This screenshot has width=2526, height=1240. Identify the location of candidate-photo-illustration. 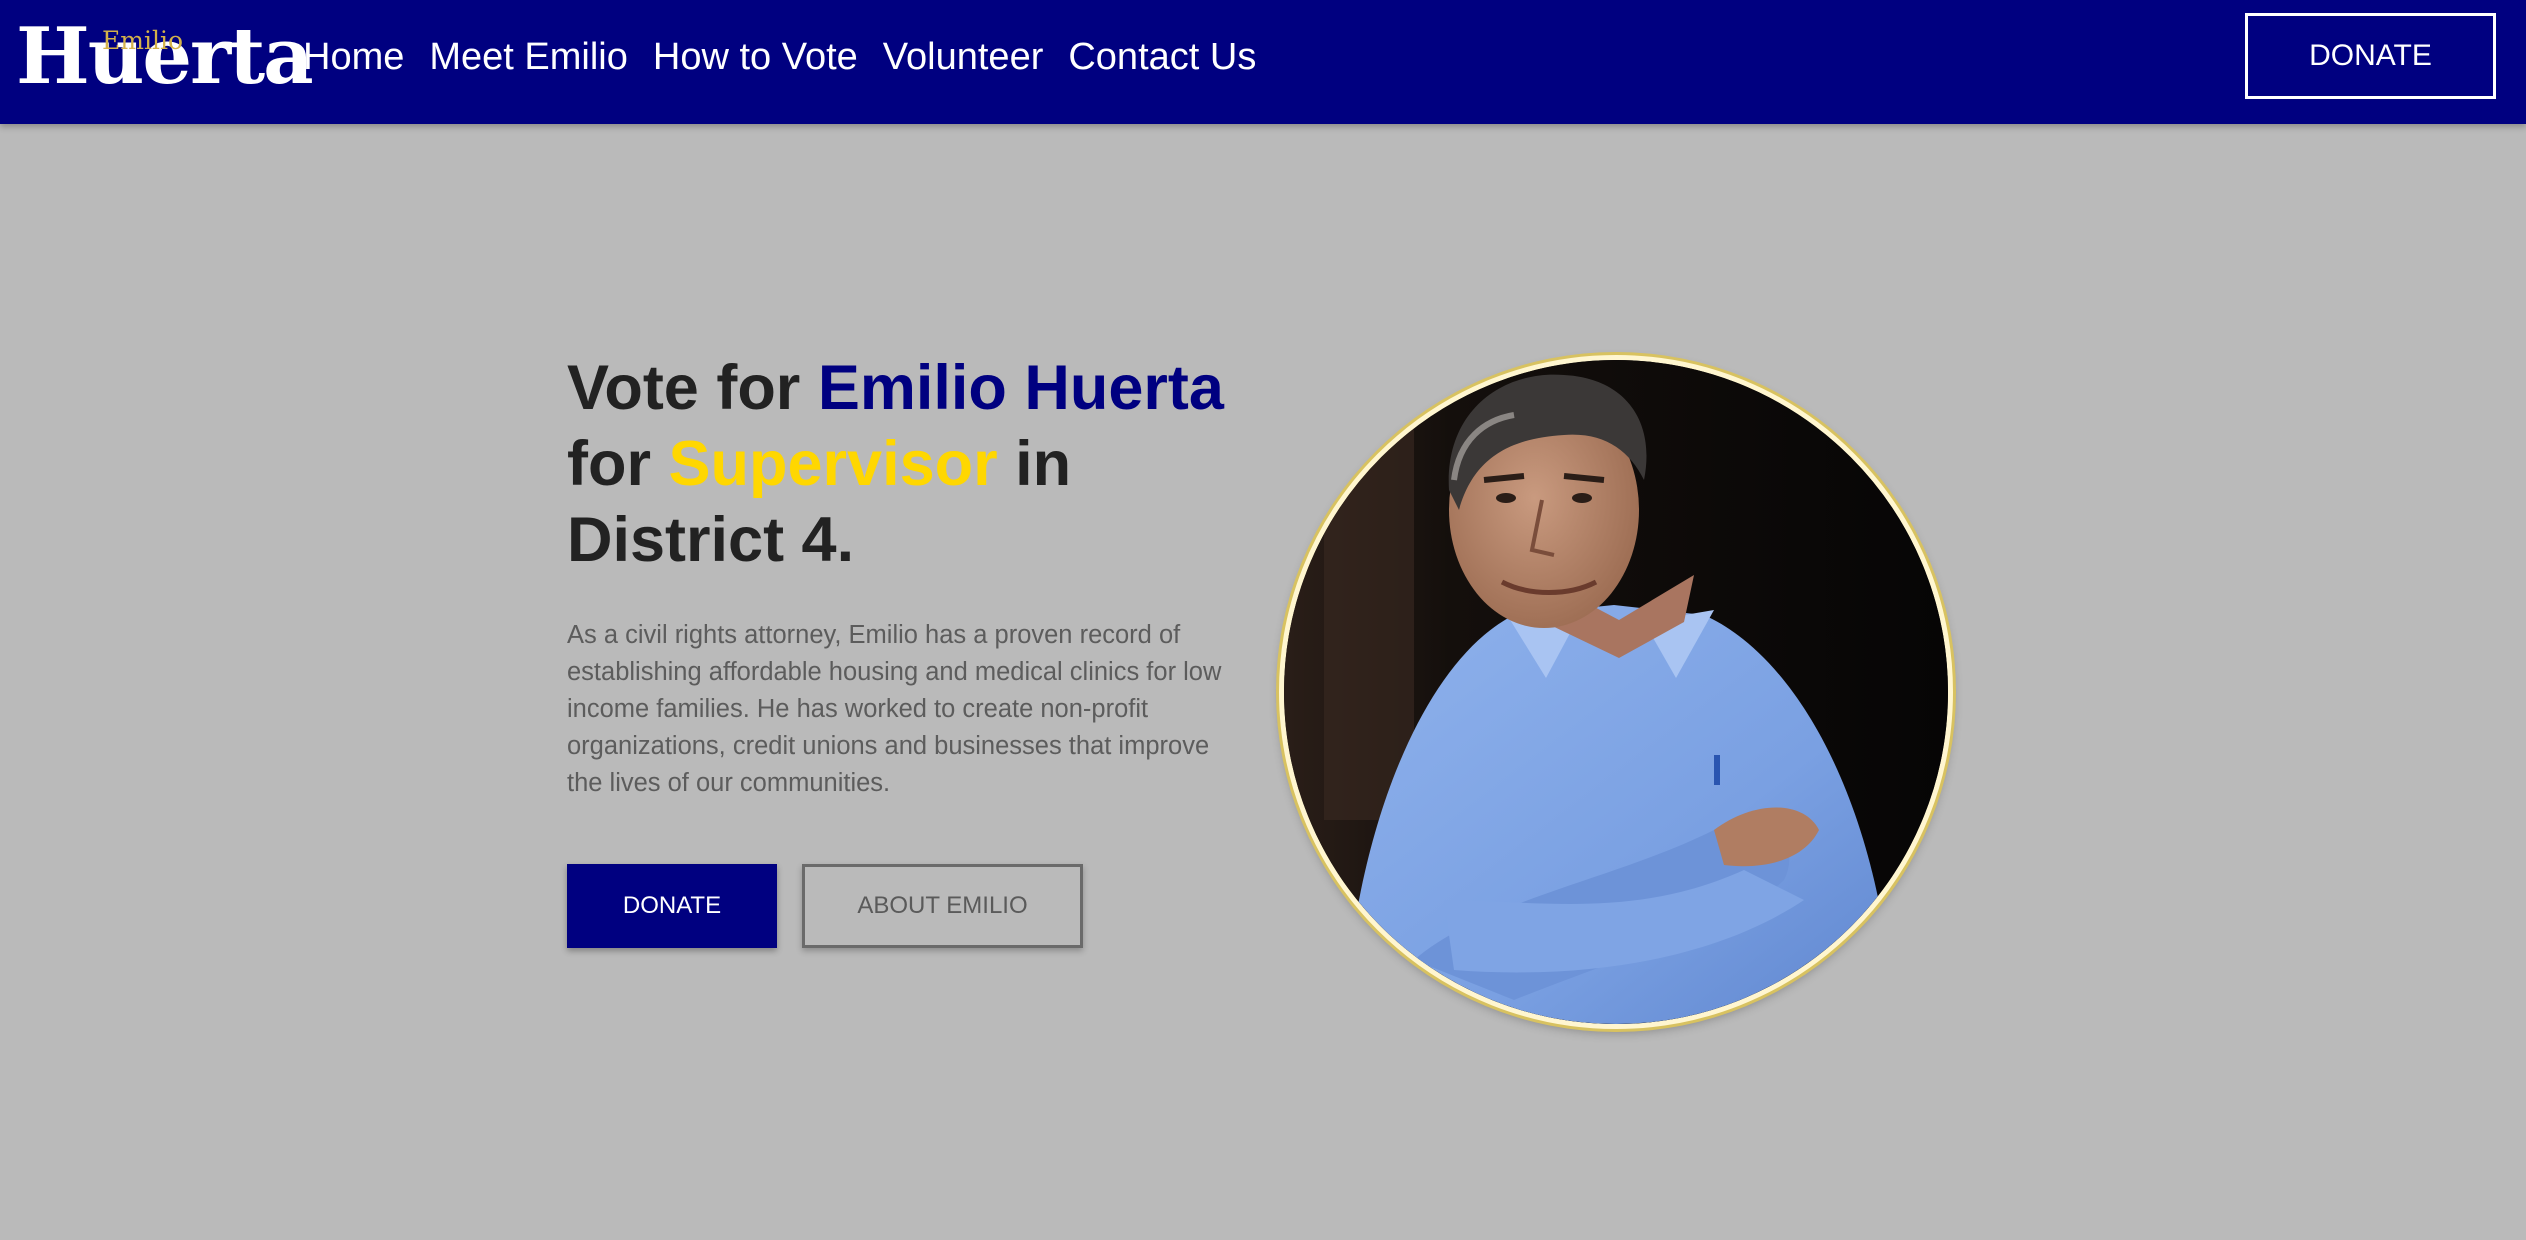
(1616, 692).